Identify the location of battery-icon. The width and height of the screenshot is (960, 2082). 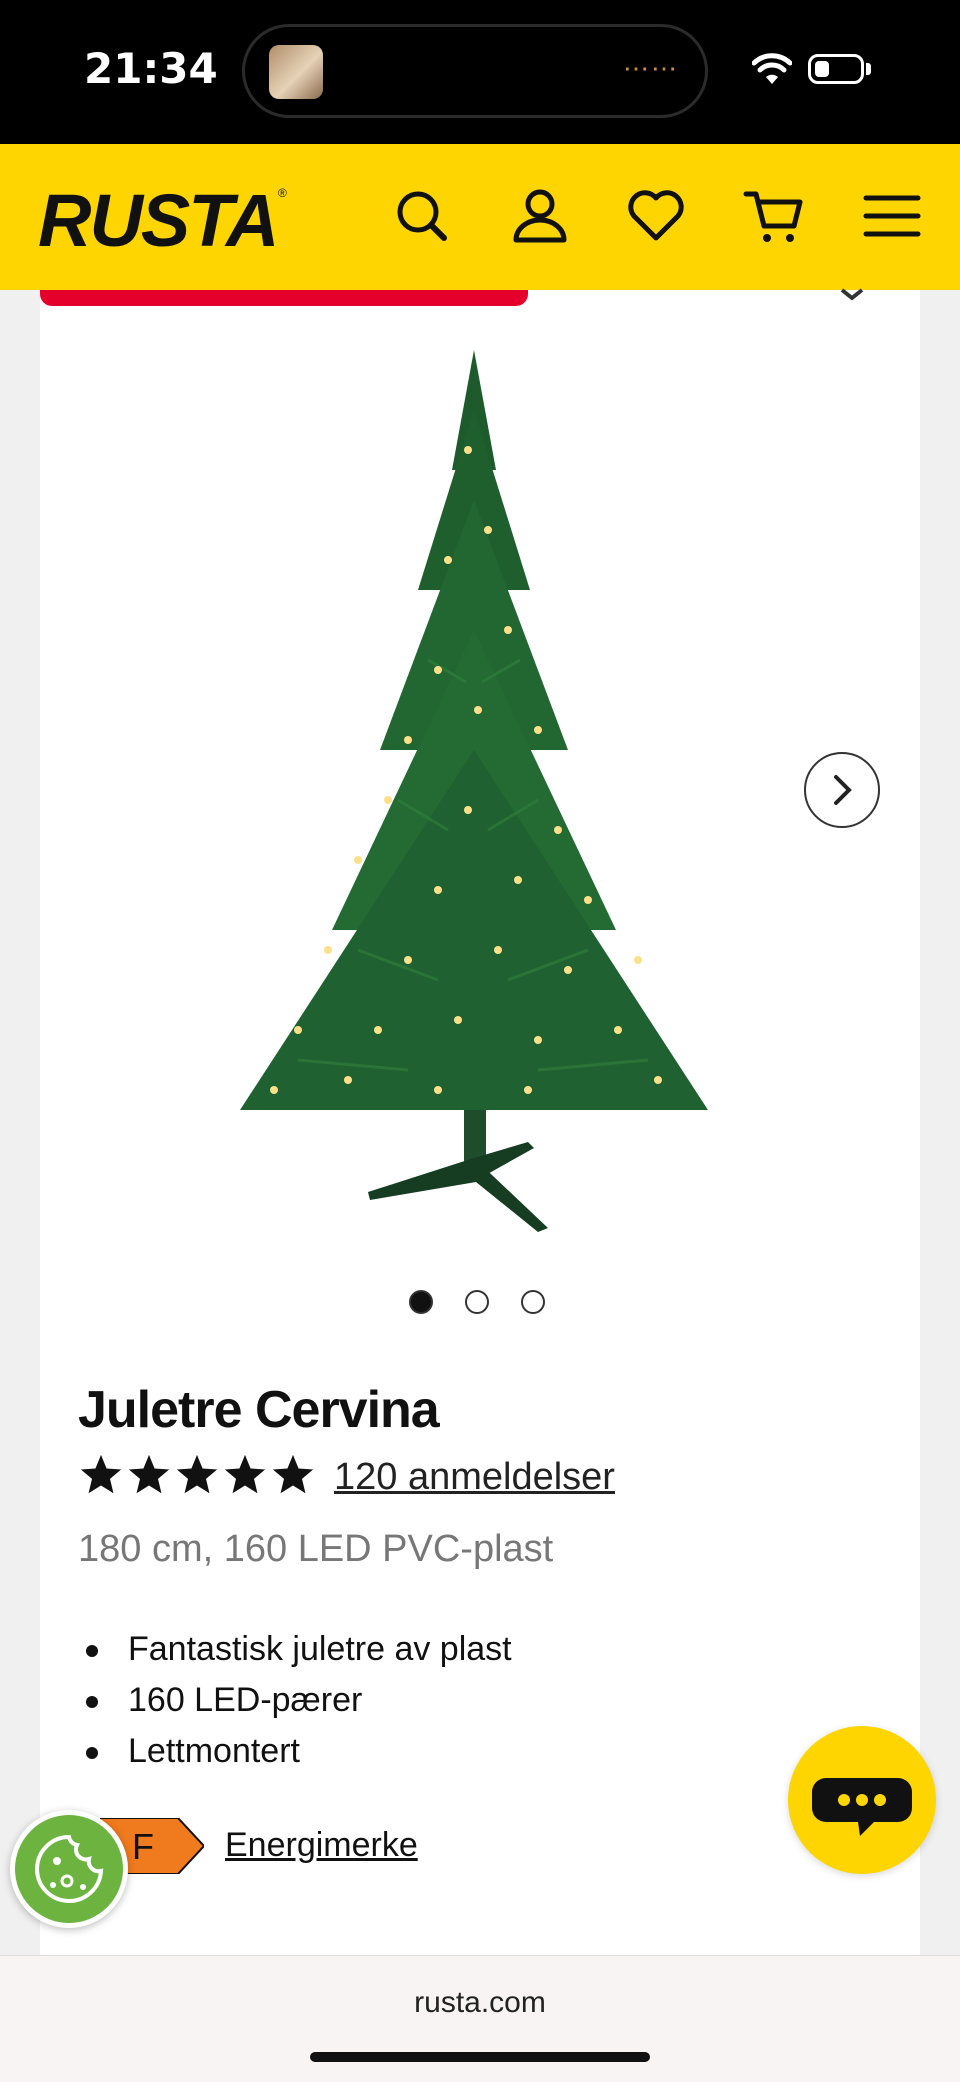
(836, 69).